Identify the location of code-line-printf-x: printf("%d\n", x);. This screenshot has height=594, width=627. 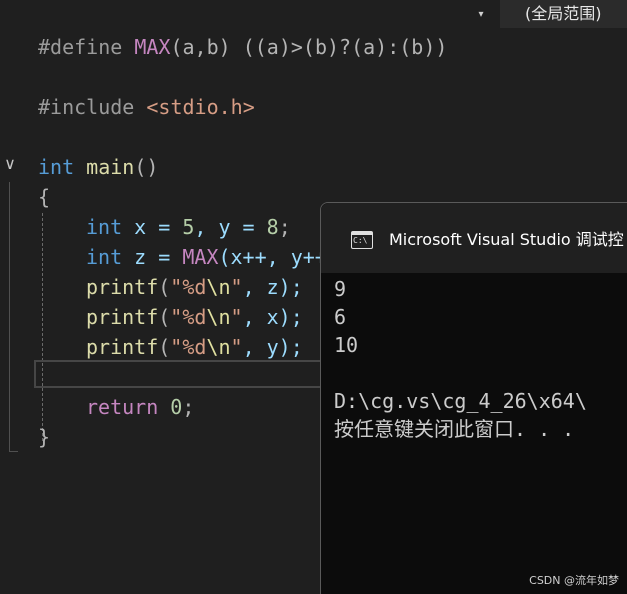
(194, 317).